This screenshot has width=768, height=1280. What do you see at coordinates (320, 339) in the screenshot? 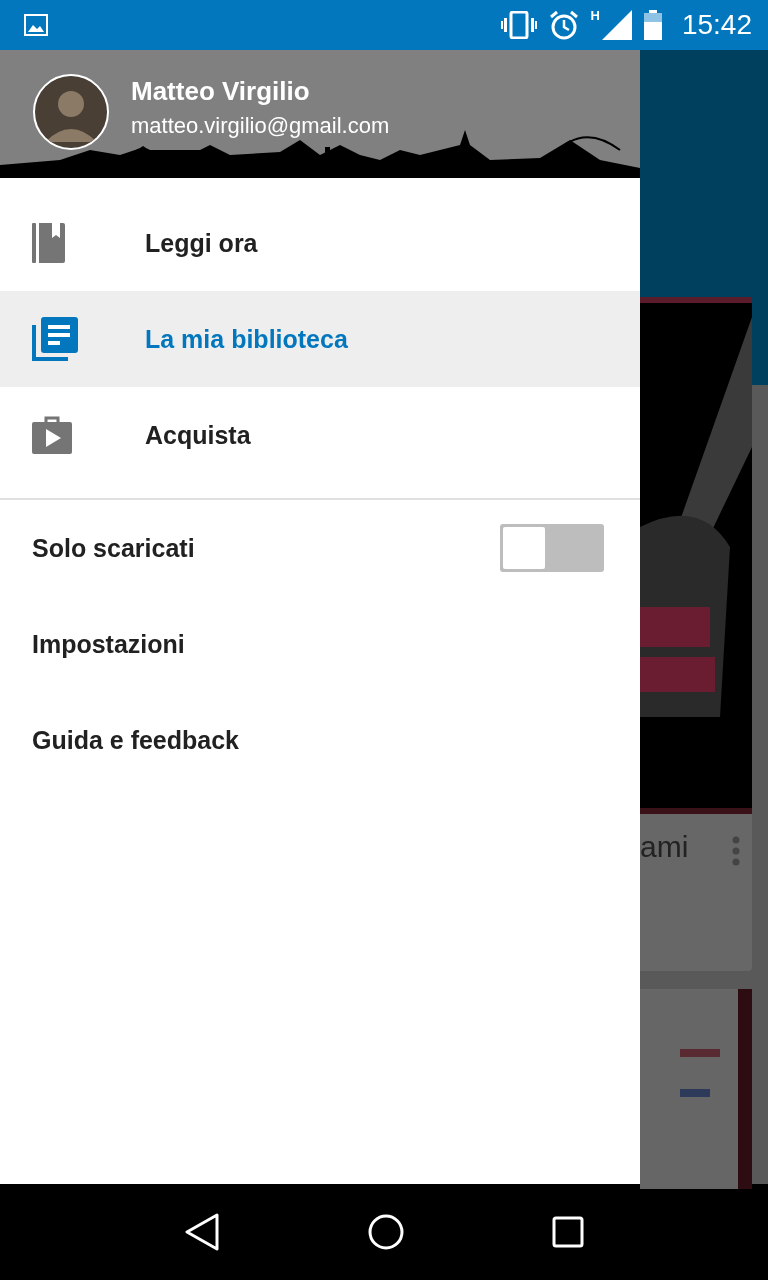
I see `nav-item: La mia biblioteca` at bounding box center [320, 339].